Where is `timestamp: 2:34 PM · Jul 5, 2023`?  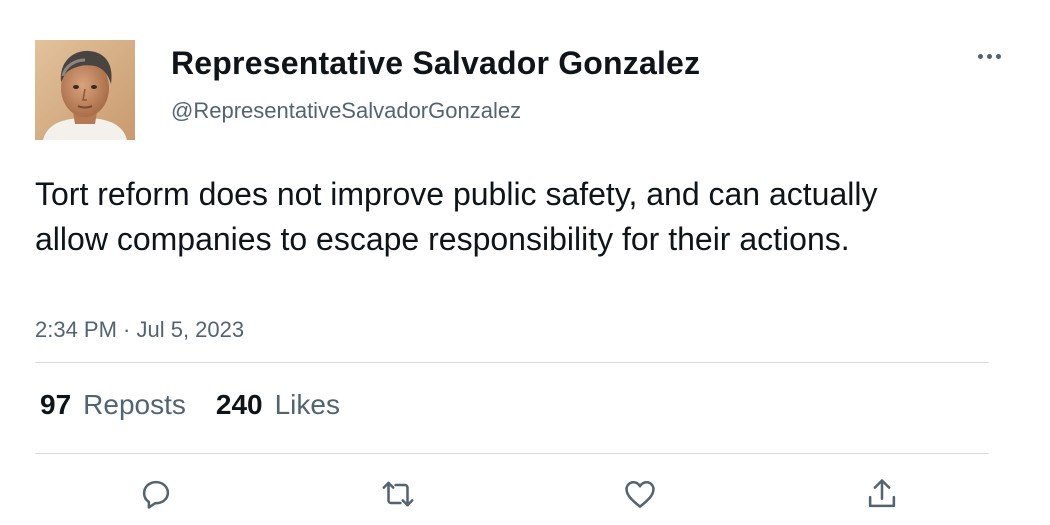 timestamp: 2:34 PM · Jul 5, 2023 is located at coordinates (139, 330).